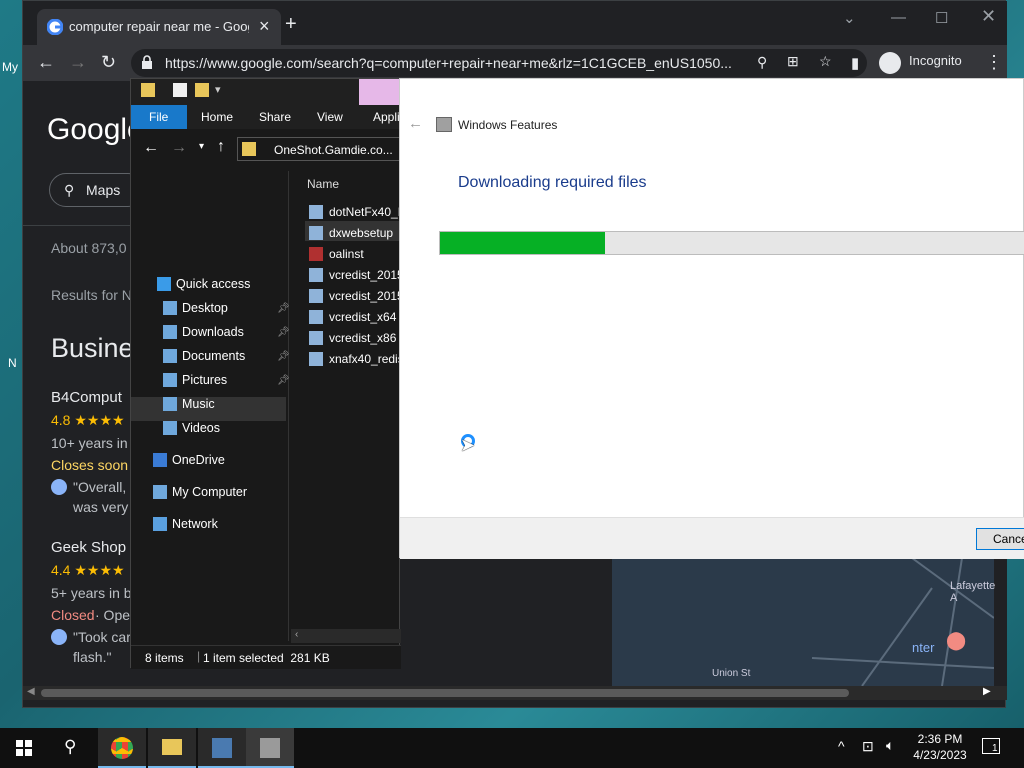 This screenshot has height=768, width=1024. Describe the element at coordinates (762, 62) in the screenshot. I see `location-icon: ⚲` at that location.